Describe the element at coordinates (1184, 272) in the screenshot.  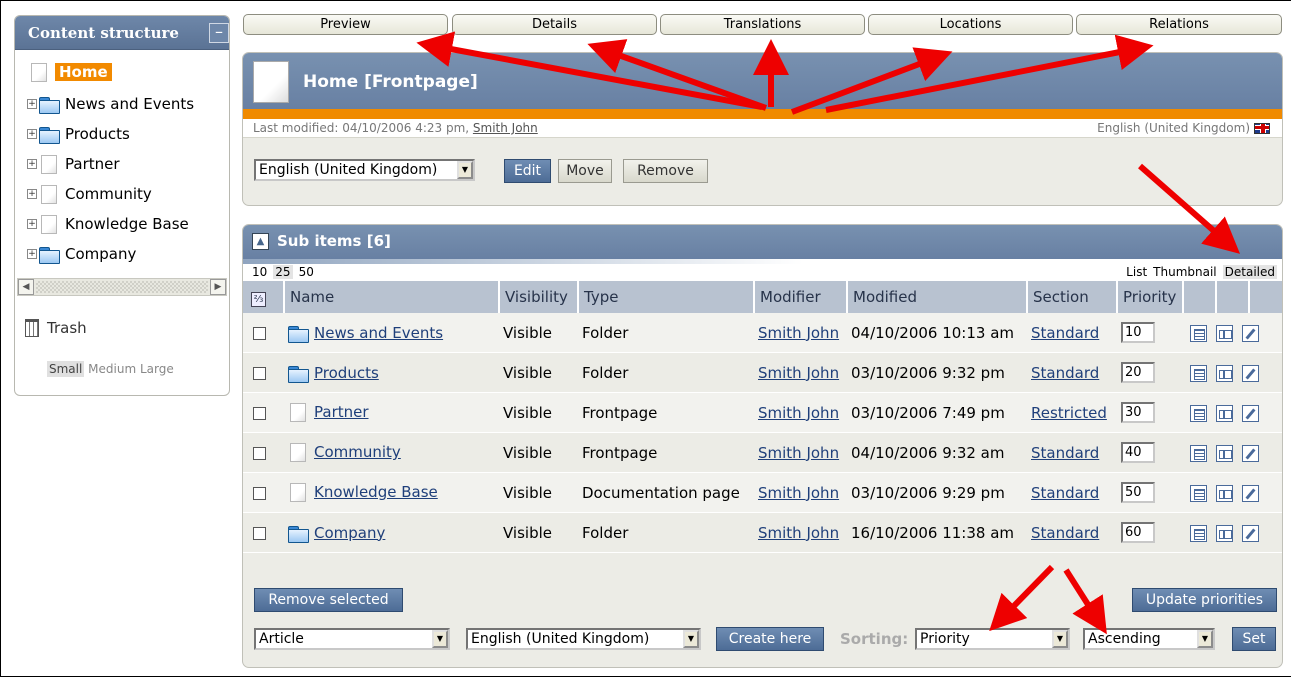
I see `view-thumbnail: Thumbnail` at that location.